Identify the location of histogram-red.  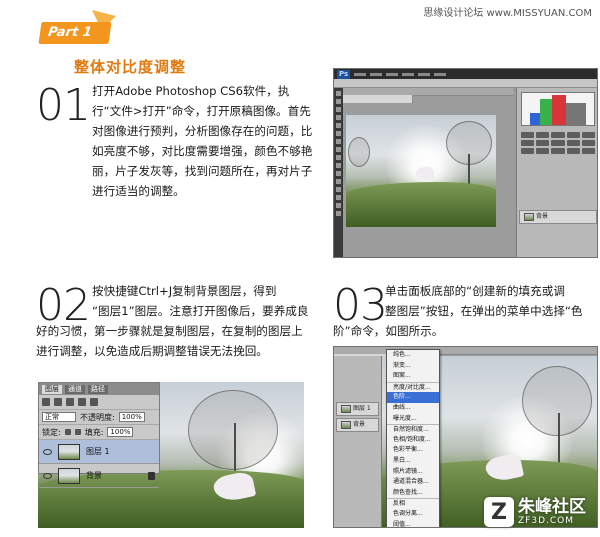
(559, 110).